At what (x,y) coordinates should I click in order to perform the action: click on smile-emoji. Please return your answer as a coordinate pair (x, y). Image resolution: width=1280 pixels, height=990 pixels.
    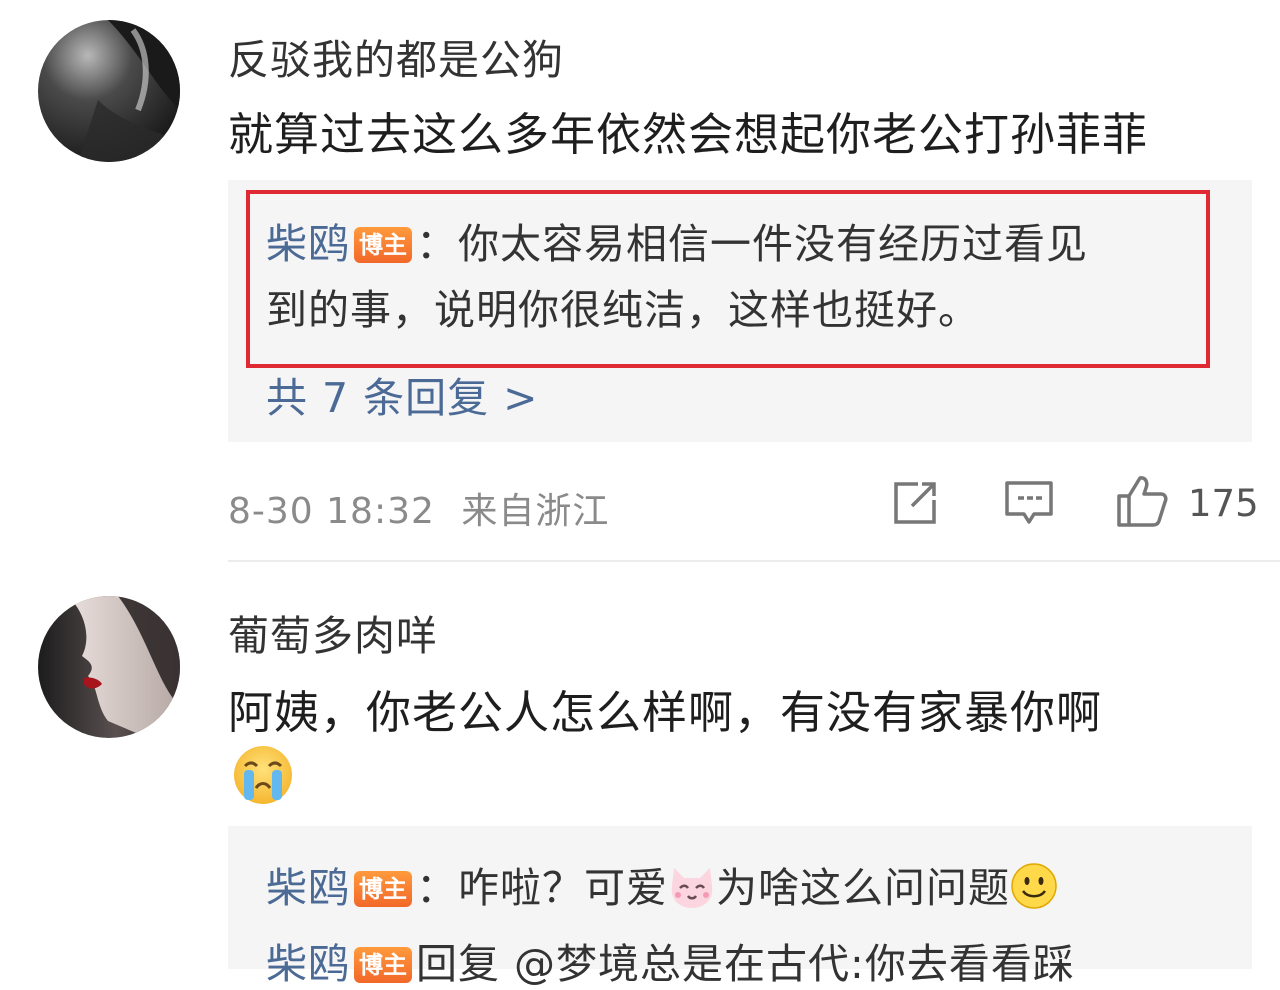
    Looking at the image, I should click on (1034, 891).